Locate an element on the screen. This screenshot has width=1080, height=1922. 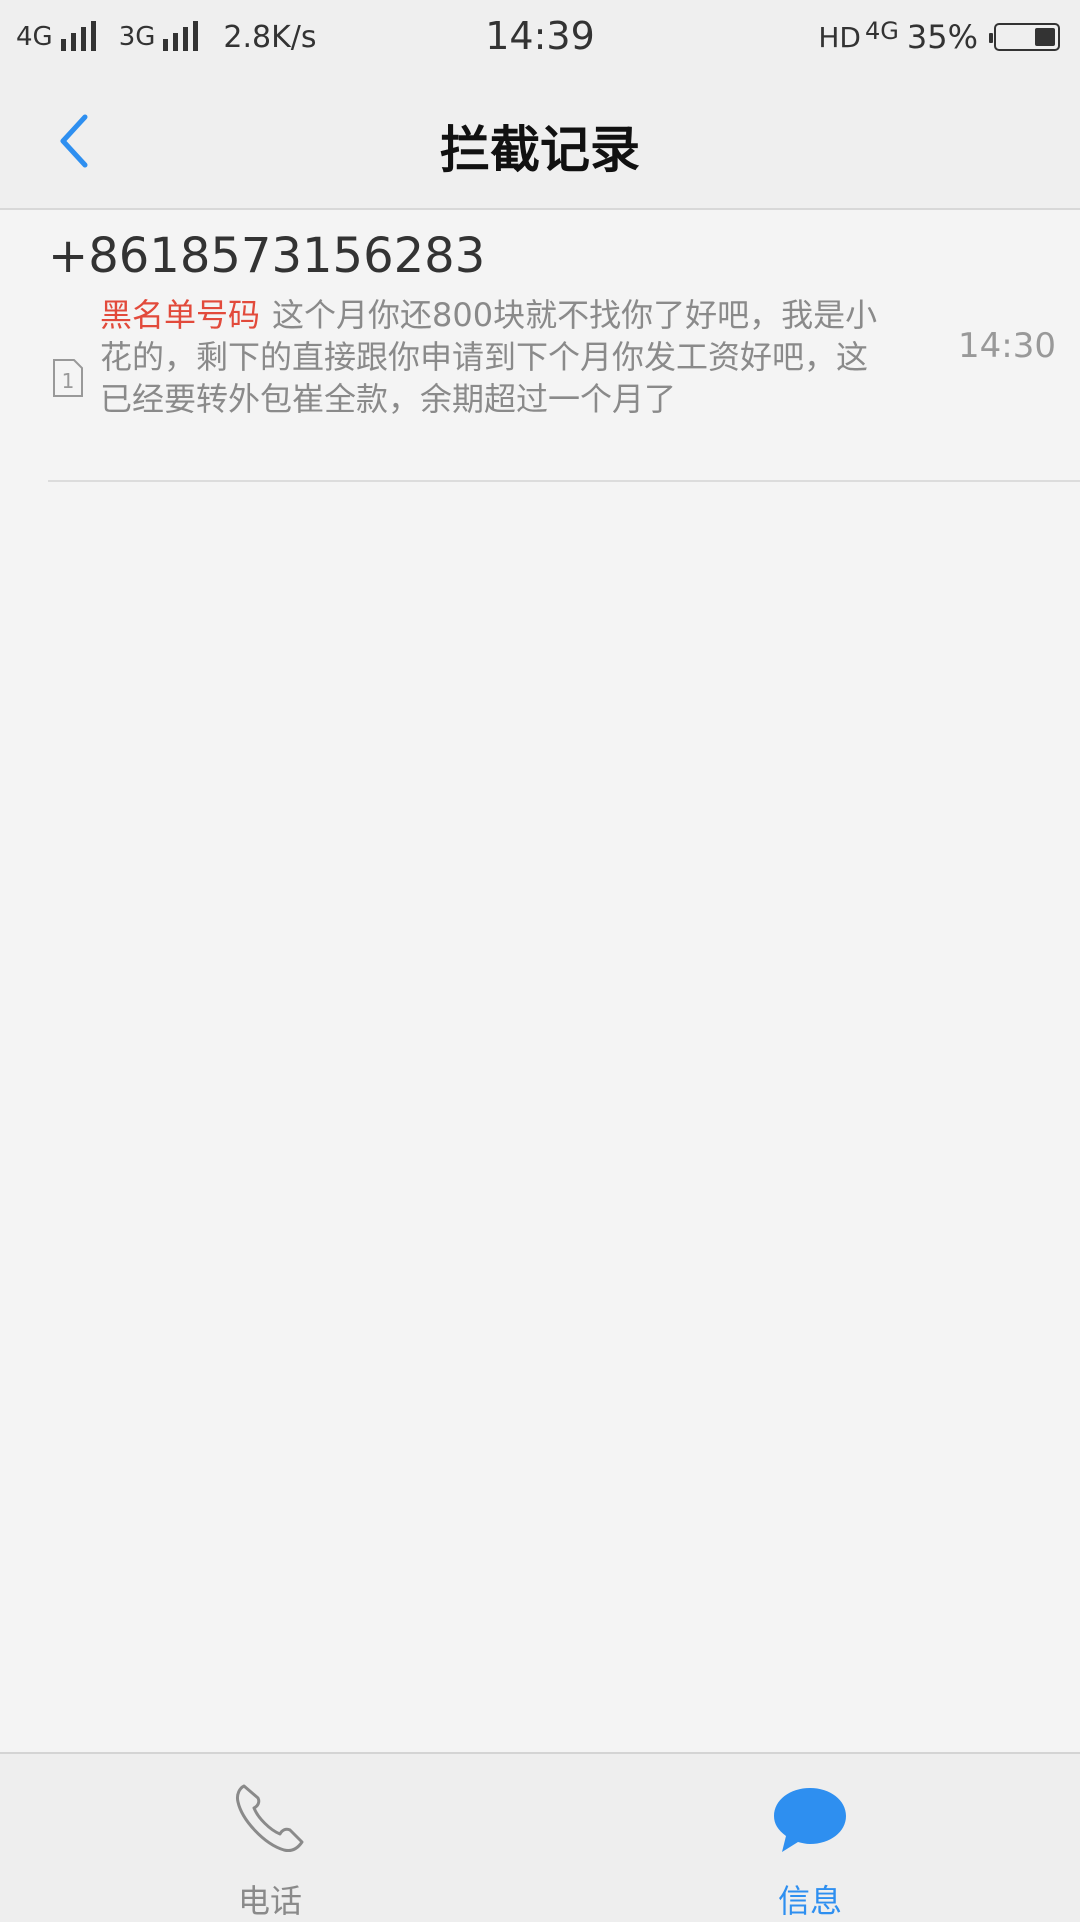
sim-card-icon: 1 is located at coordinates (68, 378).